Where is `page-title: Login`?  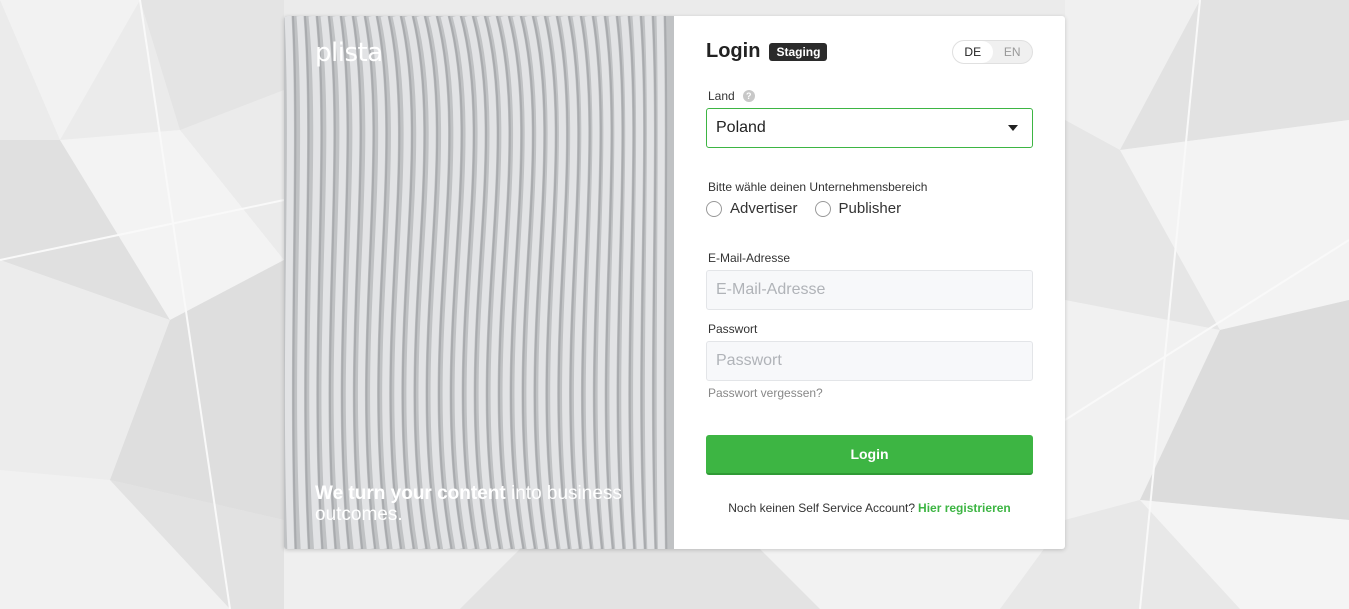 page-title: Login is located at coordinates (733, 51).